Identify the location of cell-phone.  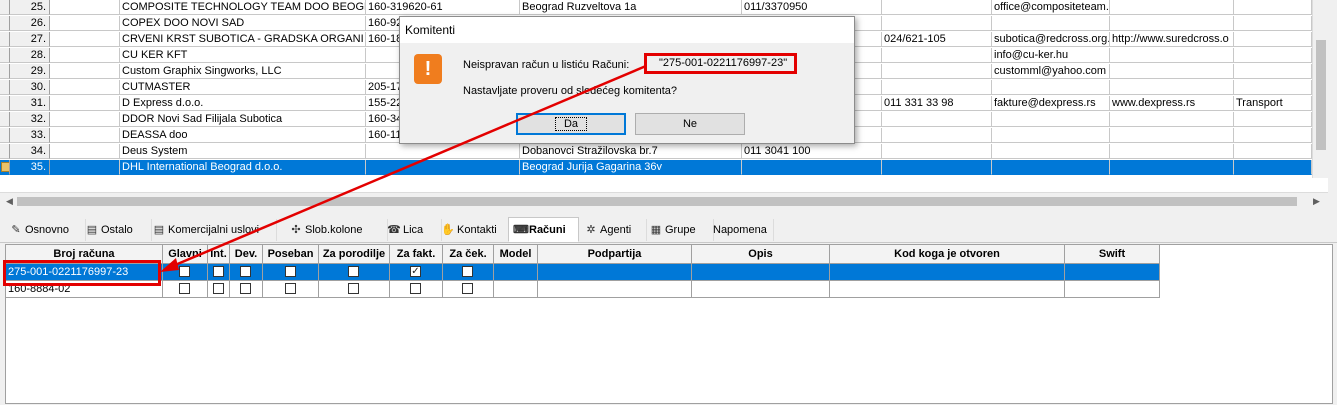
(812, 167).